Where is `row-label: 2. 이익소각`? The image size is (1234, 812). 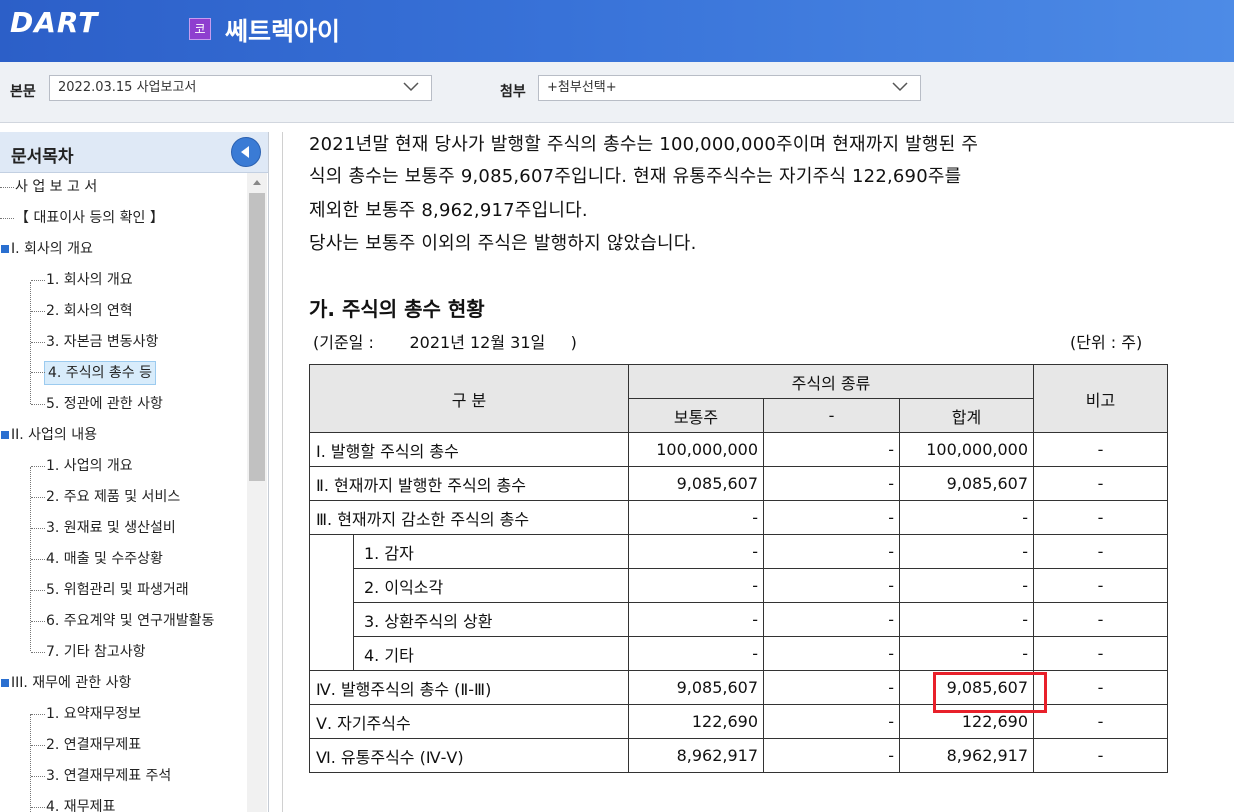 row-label: 2. 이익소각 is located at coordinates (491, 585).